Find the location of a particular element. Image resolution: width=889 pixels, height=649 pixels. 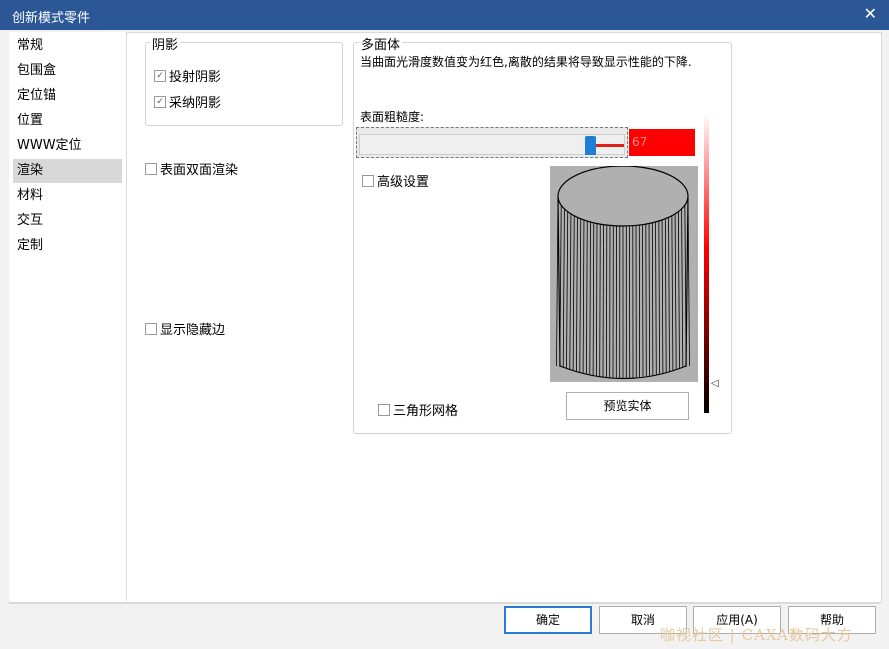

footer-divider is located at coordinates (444, 603).